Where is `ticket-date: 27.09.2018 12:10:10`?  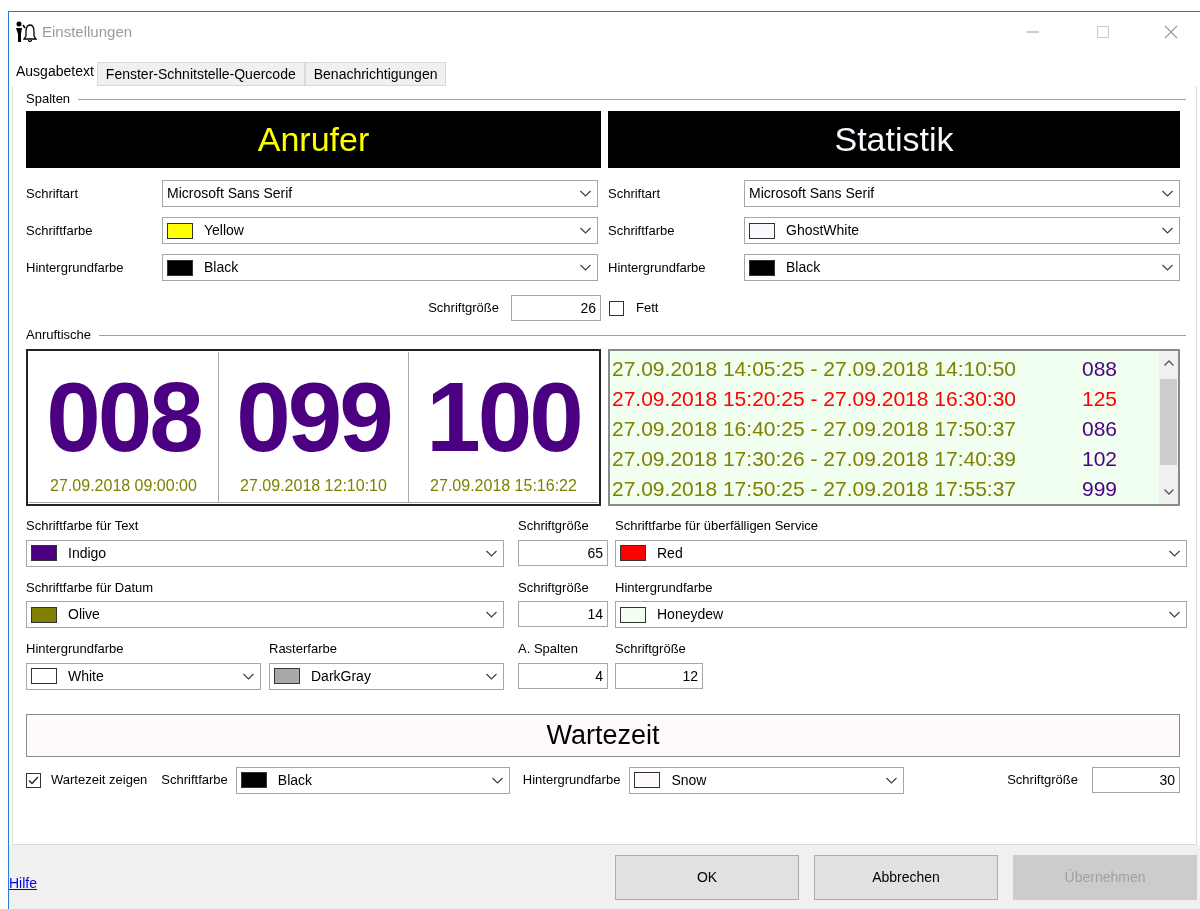 ticket-date: 27.09.2018 12:10:10 is located at coordinates (313, 486).